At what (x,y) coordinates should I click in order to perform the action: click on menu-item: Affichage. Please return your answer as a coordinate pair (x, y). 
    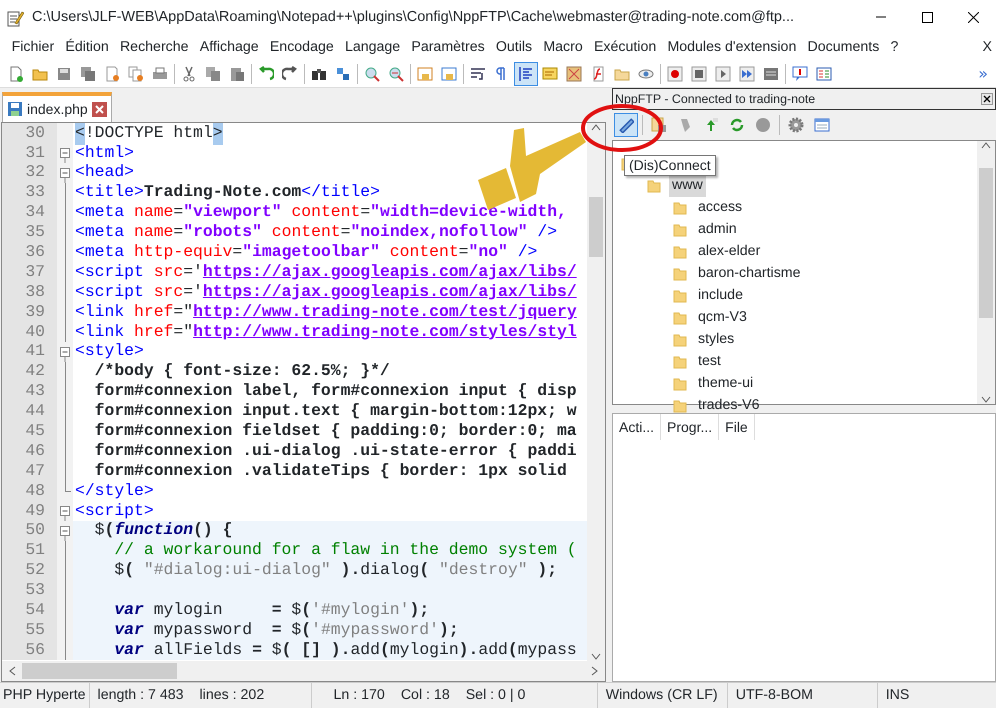
    Looking at the image, I should click on (229, 47).